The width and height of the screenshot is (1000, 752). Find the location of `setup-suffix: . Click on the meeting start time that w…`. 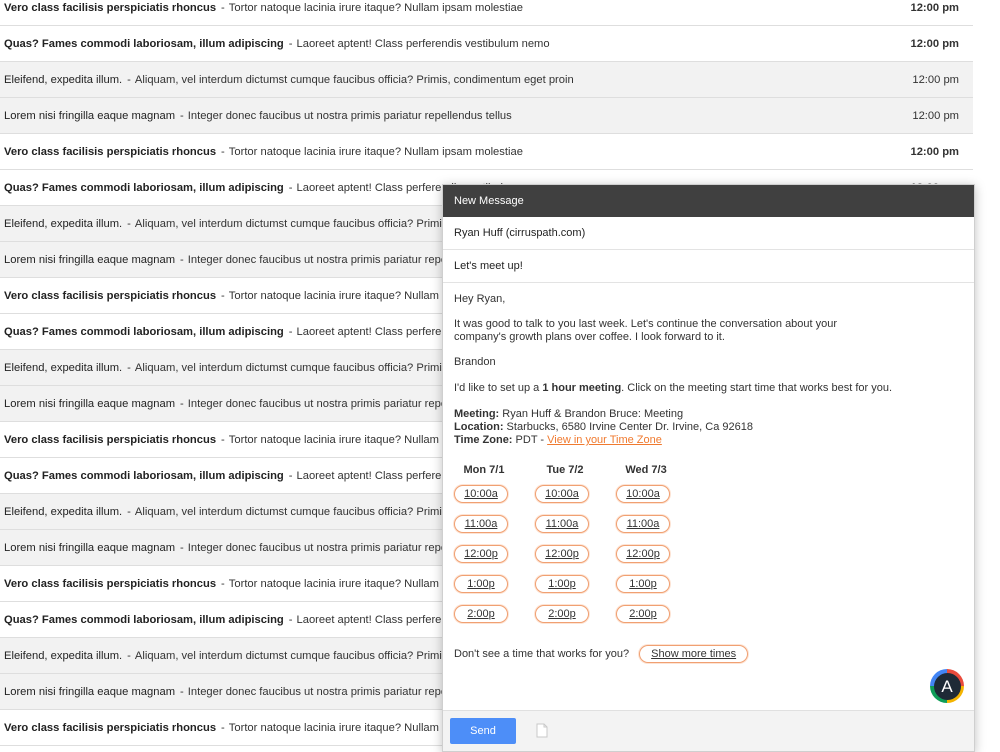

setup-suffix: . Click on the meeting start time that w… is located at coordinates (757, 388).